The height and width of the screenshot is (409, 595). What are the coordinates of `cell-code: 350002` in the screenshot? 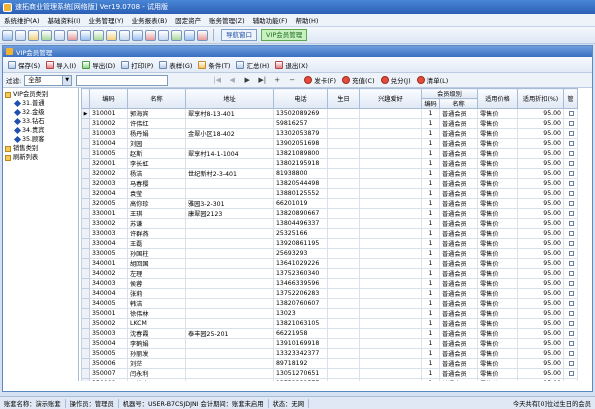 It's located at (108, 323).